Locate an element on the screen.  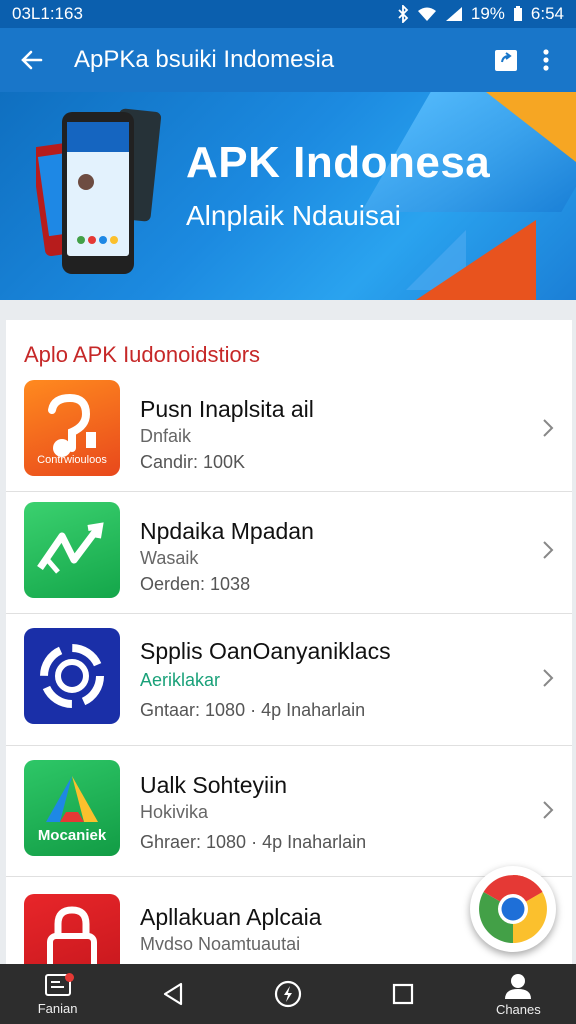
wifi-icon is located at coordinates (427, 14).